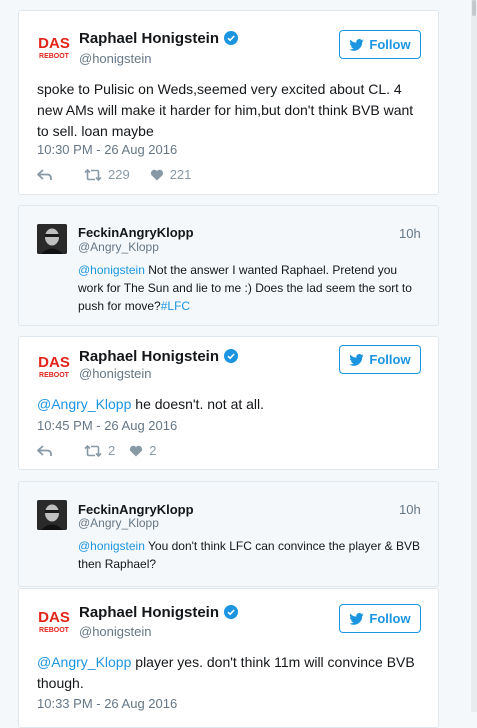 This screenshot has height=728, width=477. What do you see at coordinates (198, 404) in the screenshot?
I see `tweet-body: he doesn't. not at all.` at bounding box center [198, 404].